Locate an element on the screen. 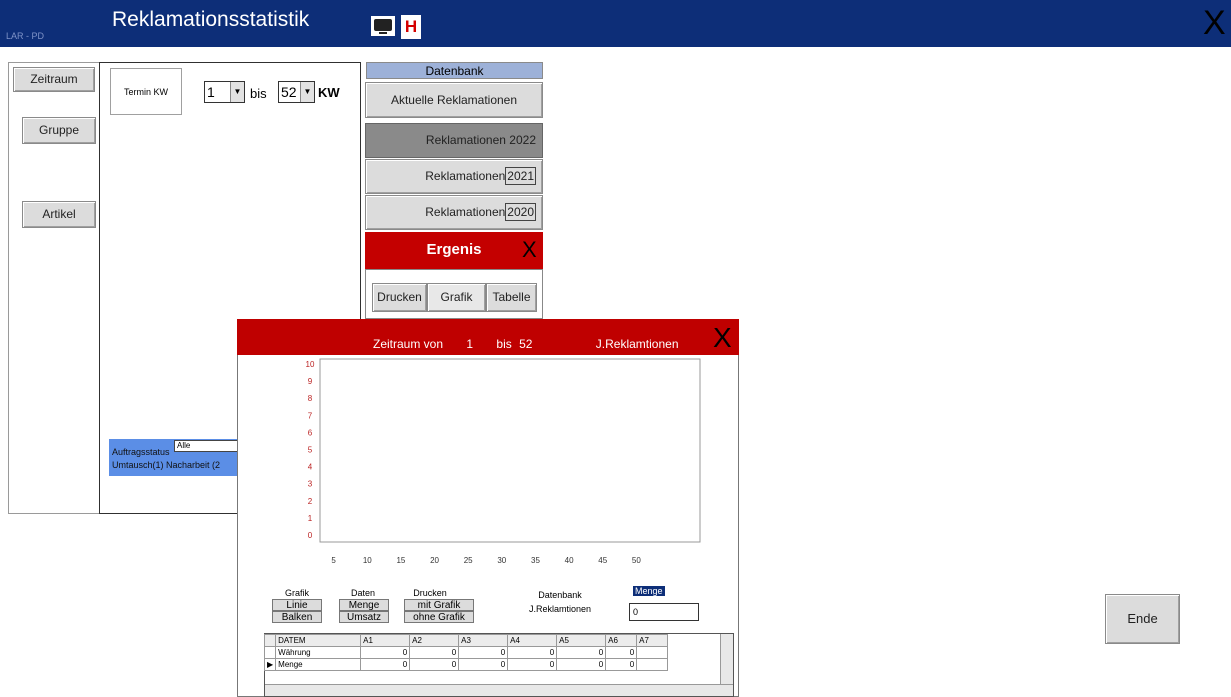 This screenshot has width=1231, height=697. monitor-icon is located at coordinates (383, 26).